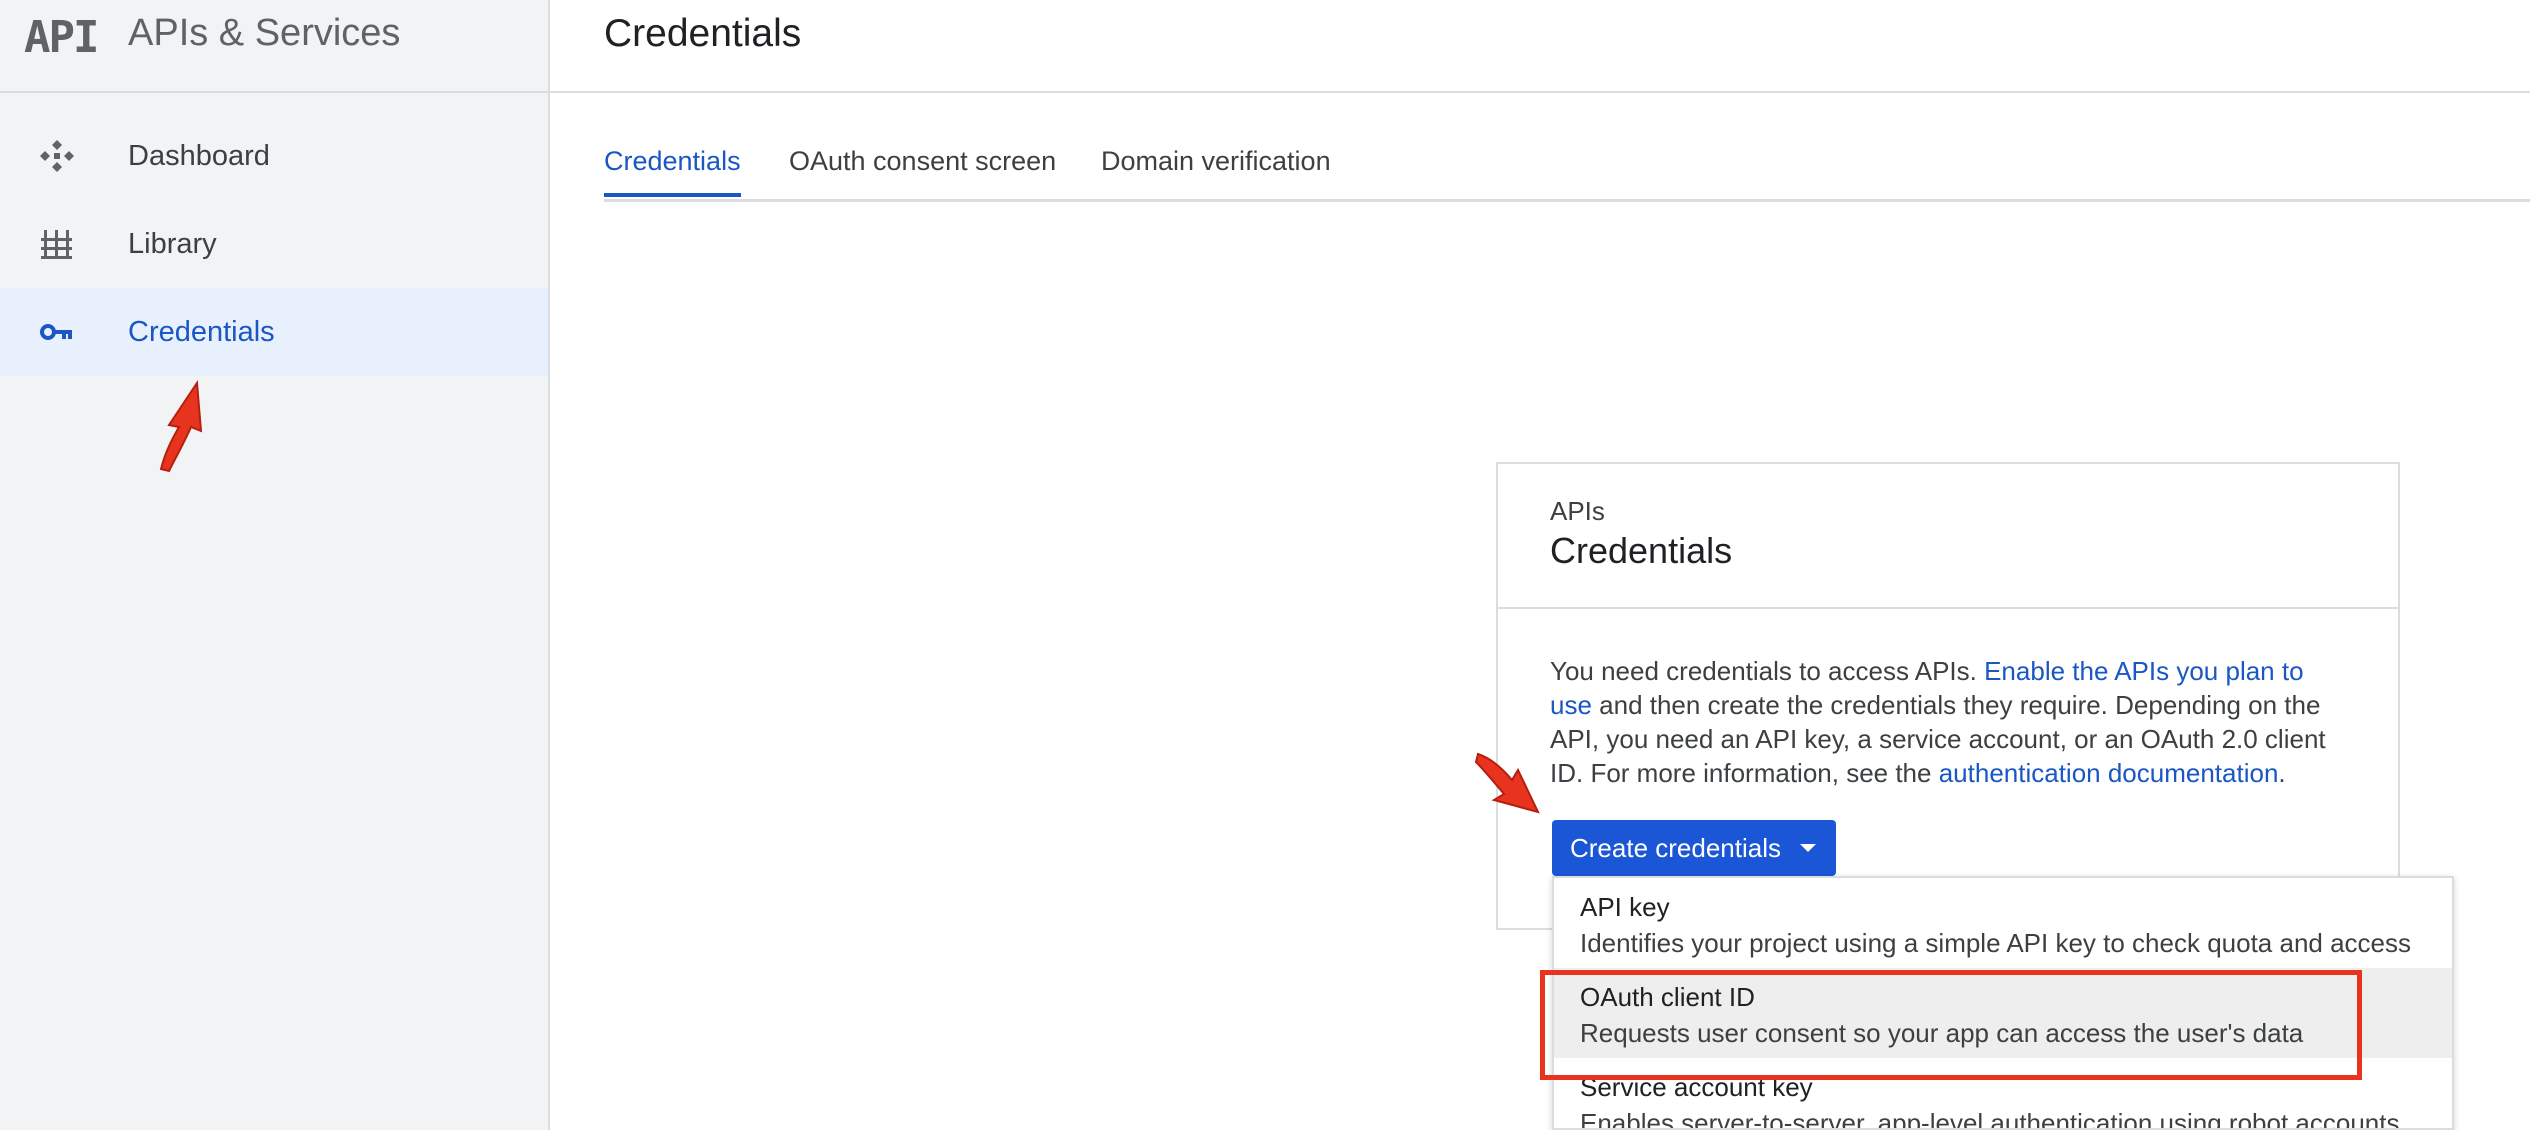  Describe the element at coordinates (2282, 773) in the screenshot. I see `description-text: .` at that location.